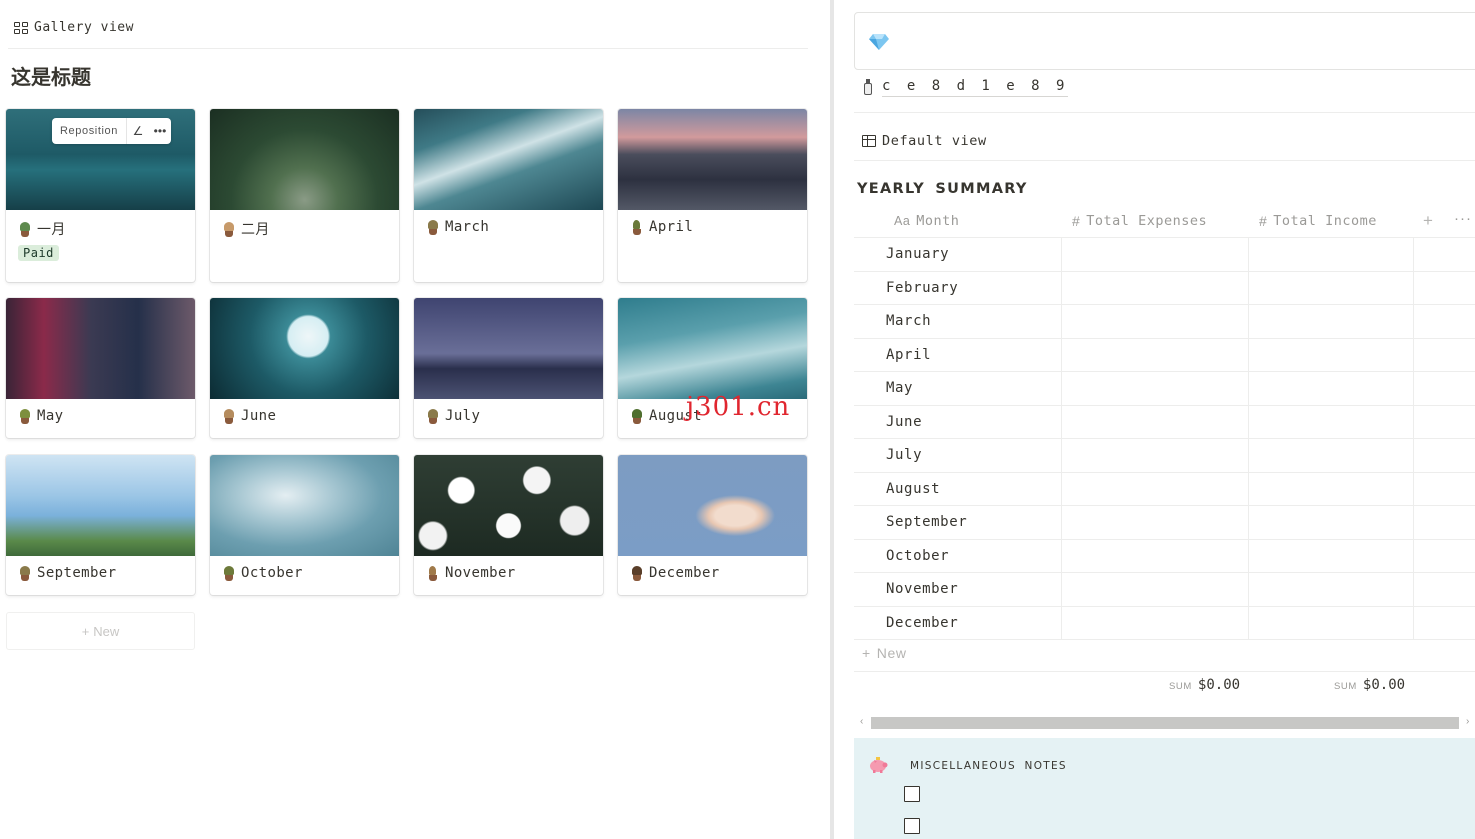  I want to click on gallery-card-february: 二月, so click(304, 195).